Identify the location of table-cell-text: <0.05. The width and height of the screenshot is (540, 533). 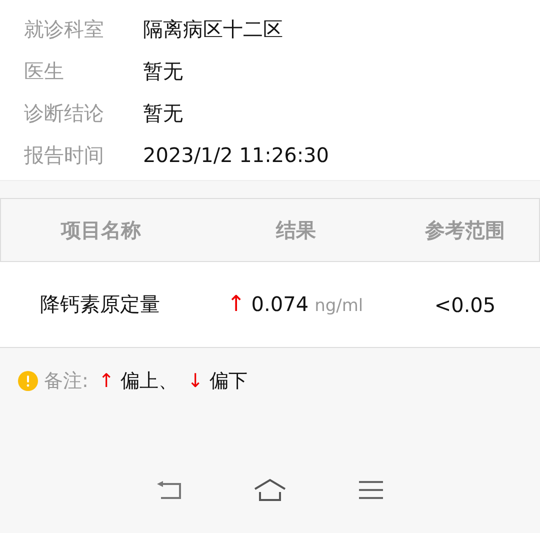
(465, 304).